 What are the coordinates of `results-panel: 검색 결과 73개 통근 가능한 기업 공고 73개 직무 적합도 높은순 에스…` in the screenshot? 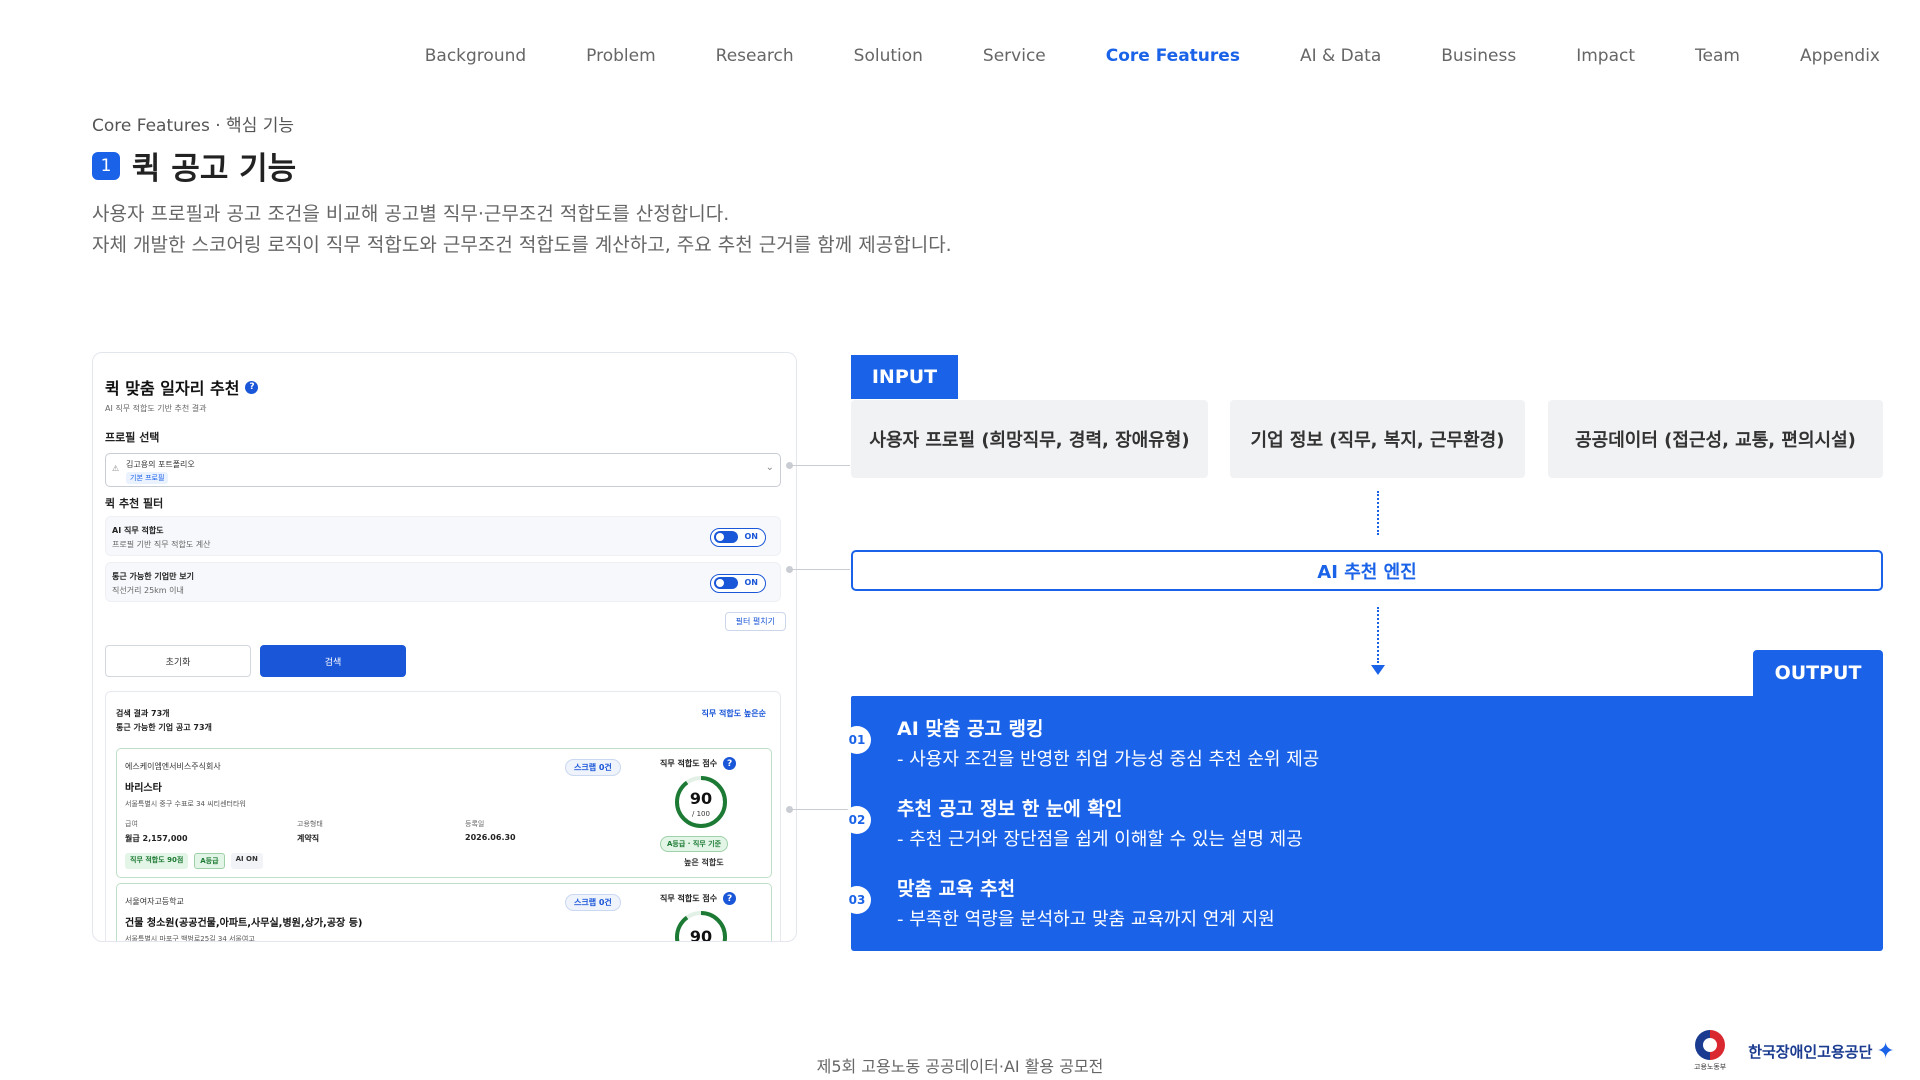 It's located at (443, 816).